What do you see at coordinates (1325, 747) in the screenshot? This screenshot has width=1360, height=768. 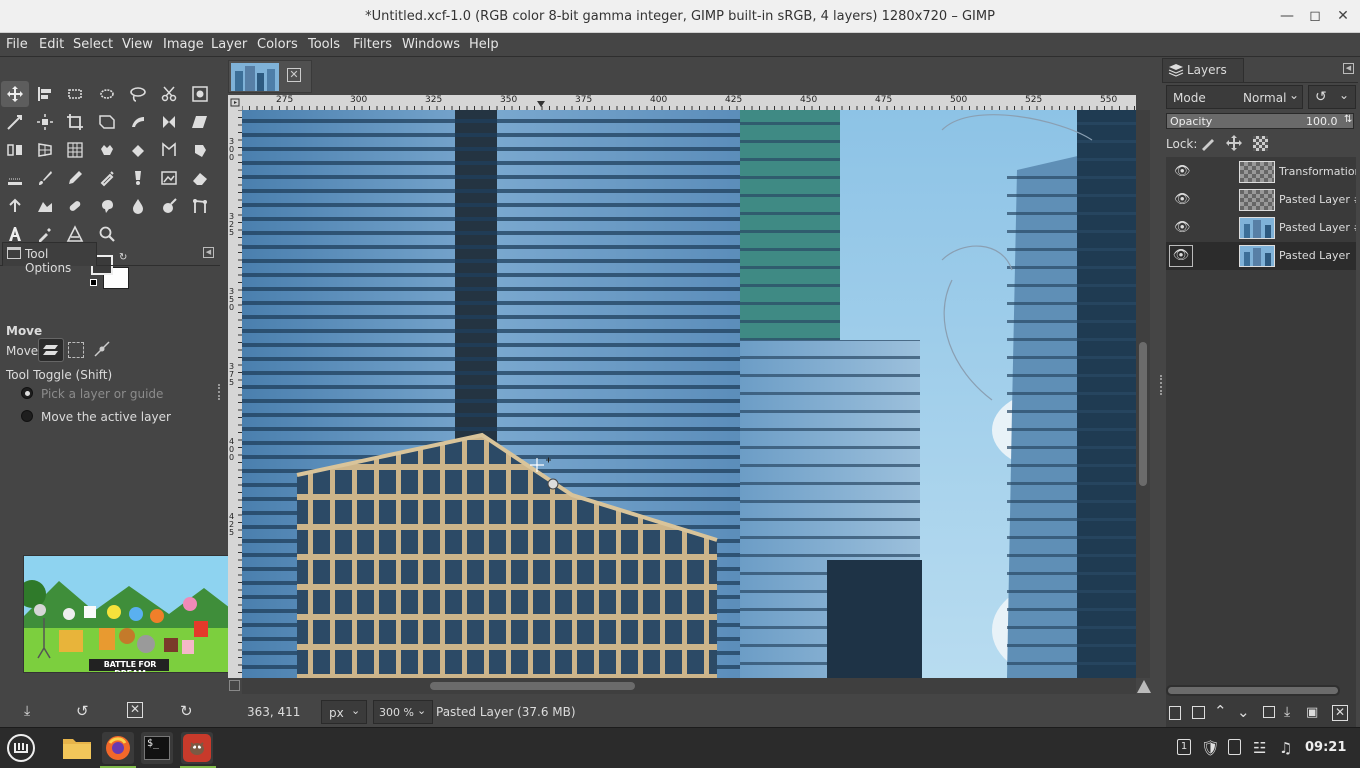 I see `clock: 09:21` at bounding box center [1325, 747].